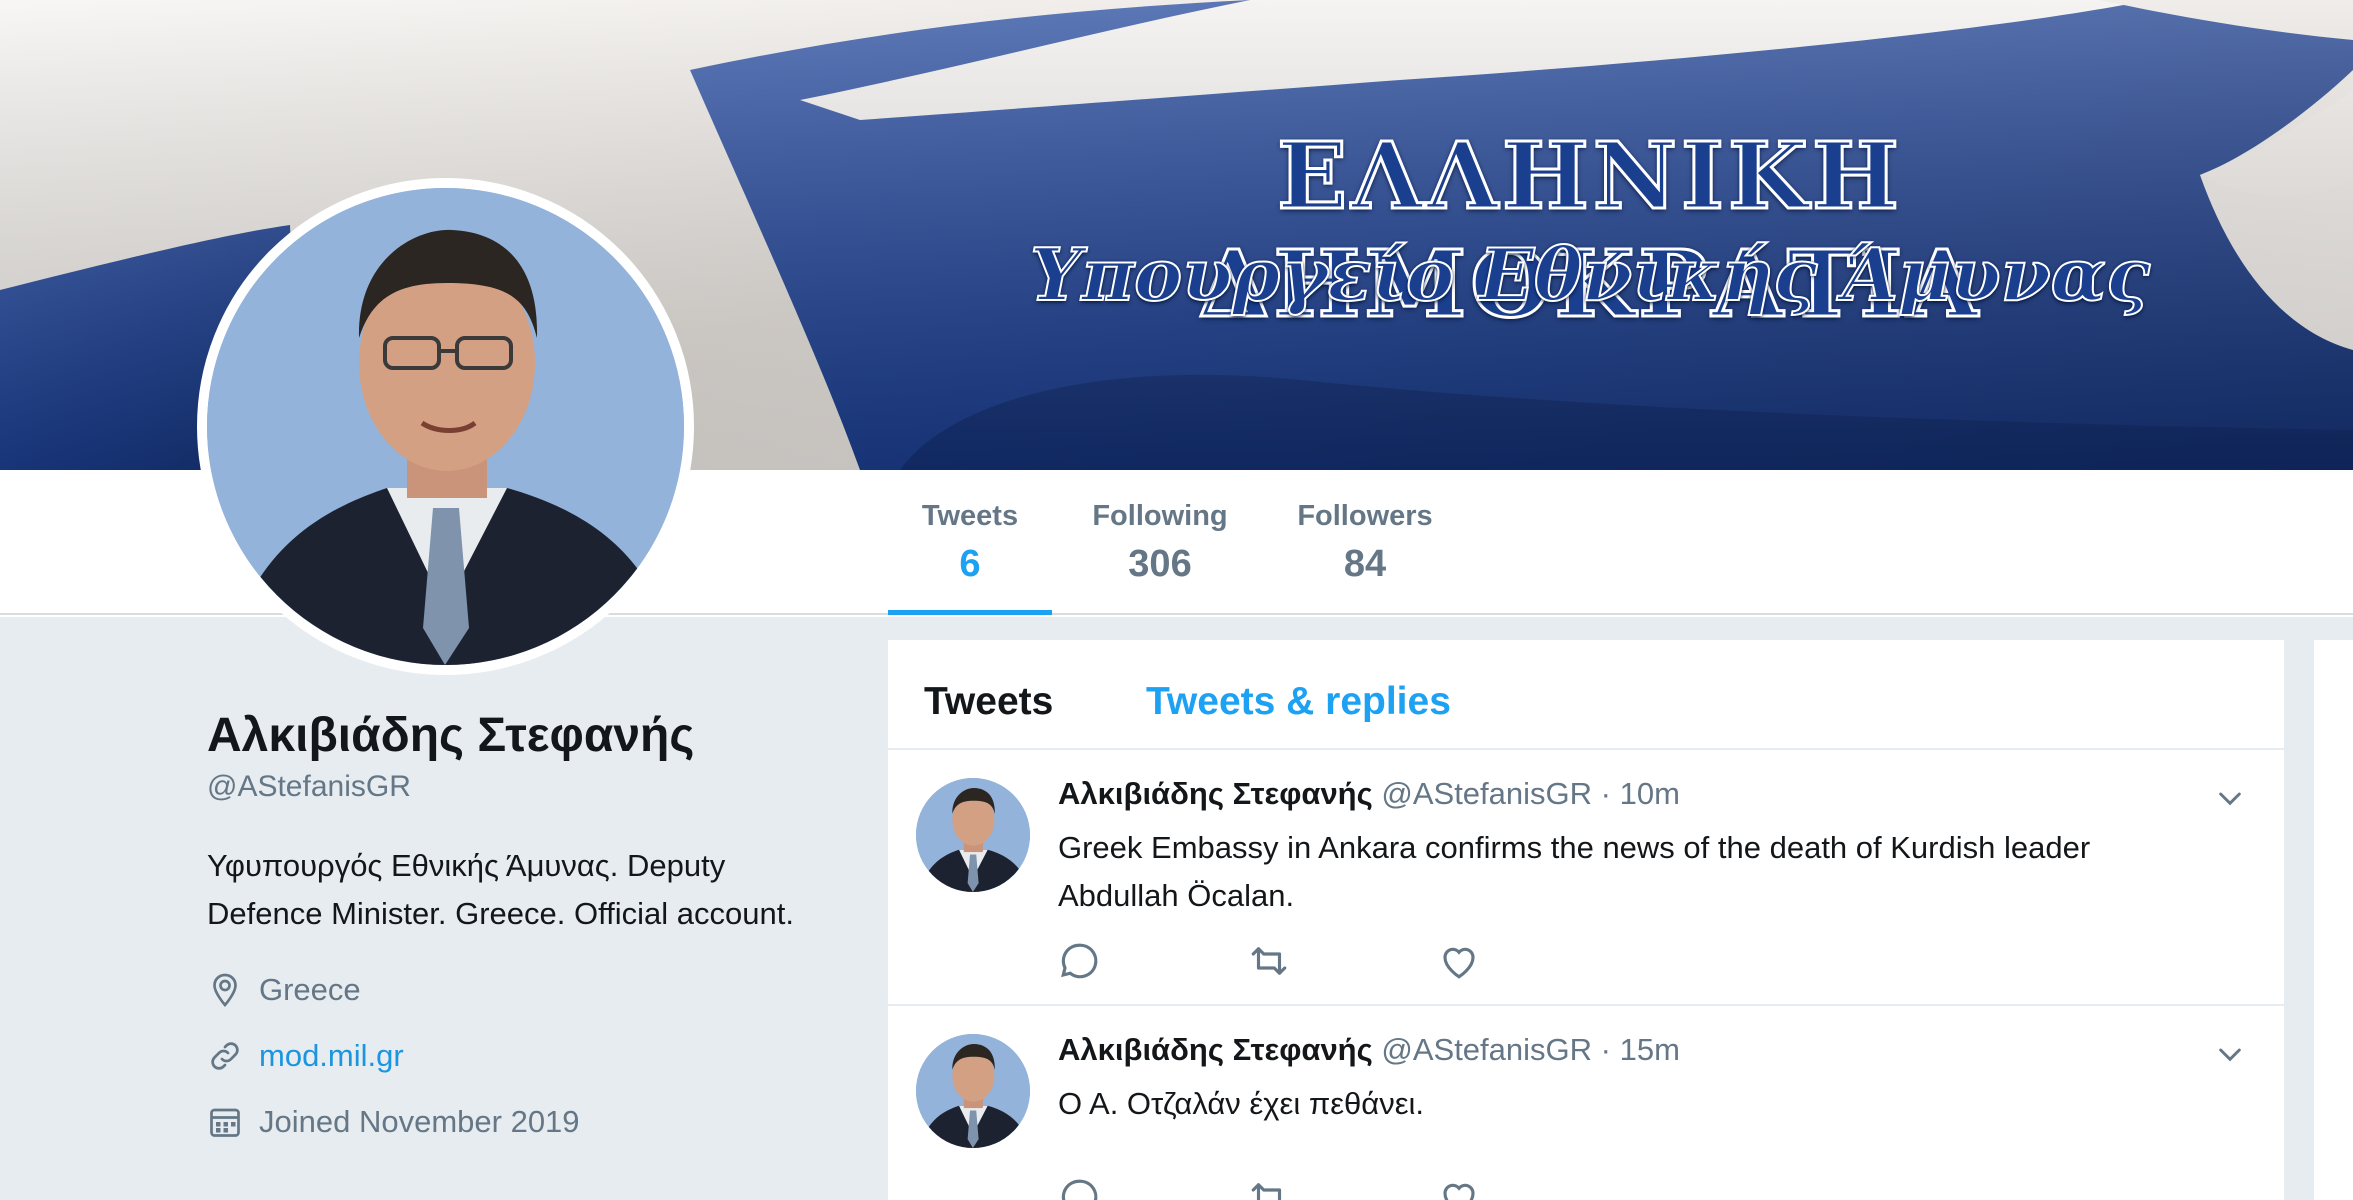 The height and width of the screenshot is (1200, 2353). Describe the element at coordinates (419, 1121) in the screenshot. I see `joined-text: Joined November 2019` at that location.